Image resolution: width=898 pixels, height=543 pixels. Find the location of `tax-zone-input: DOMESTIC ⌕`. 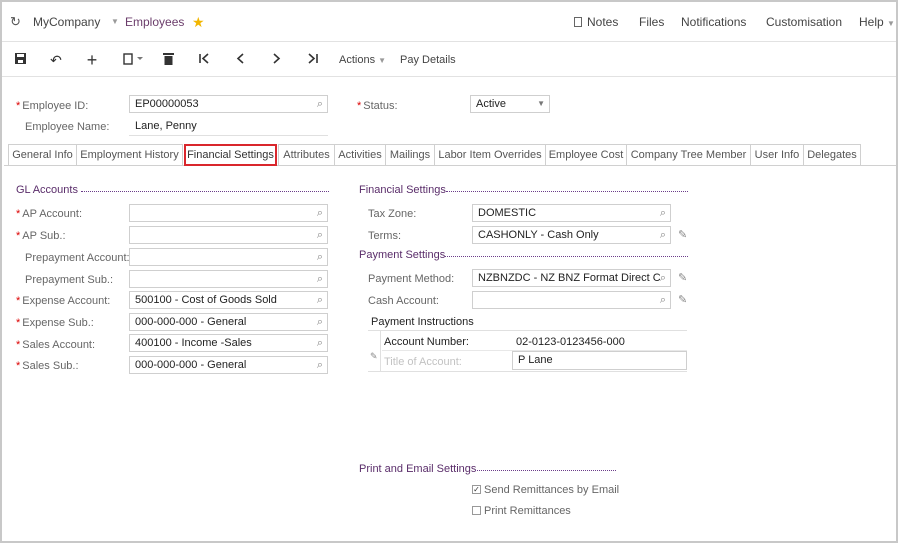

tax-zone-input: DOMESTIC ⌕ is located at coordinates (571, 213).